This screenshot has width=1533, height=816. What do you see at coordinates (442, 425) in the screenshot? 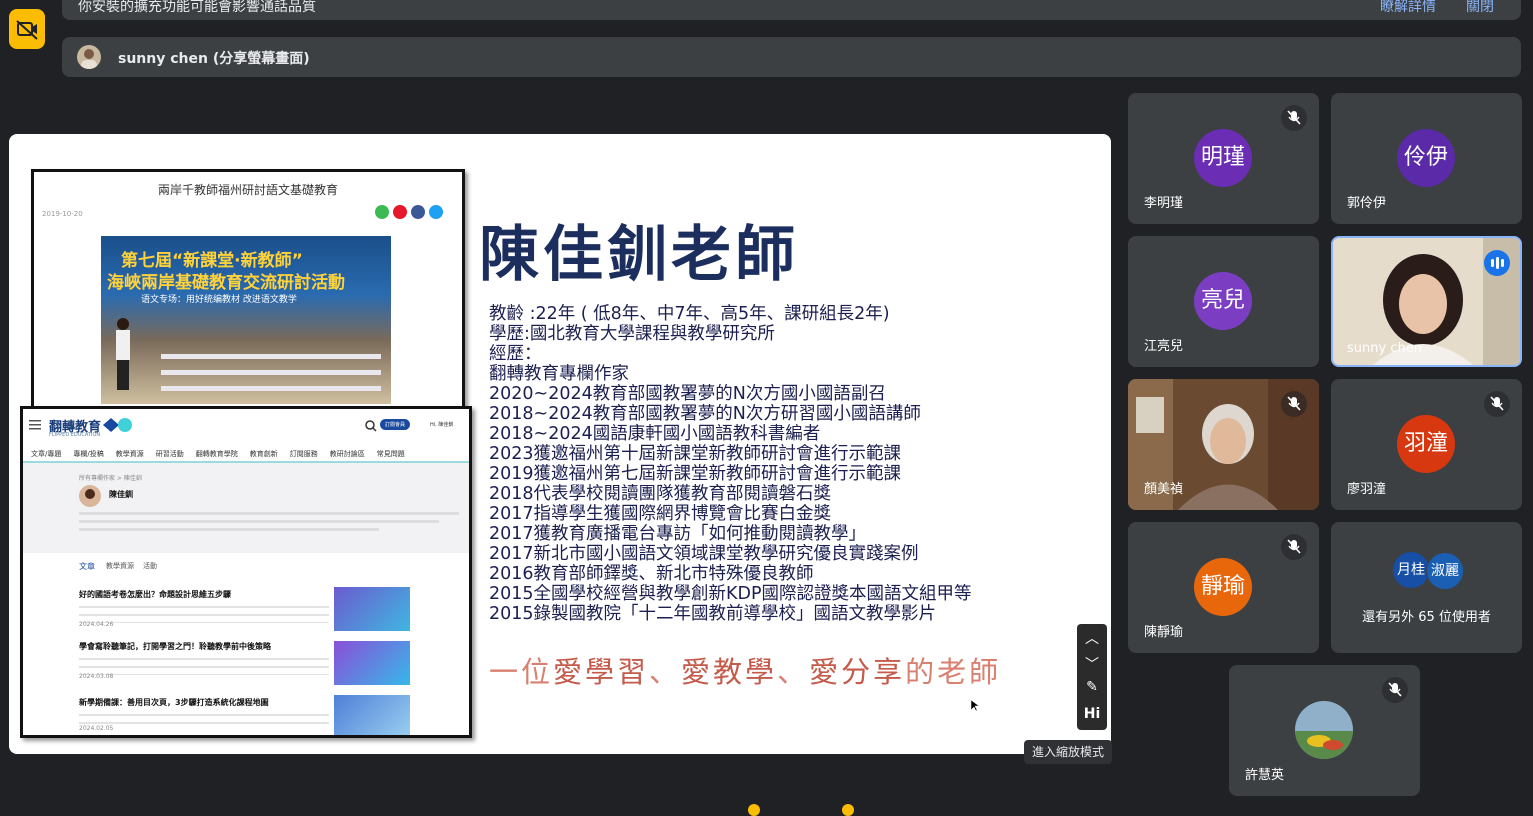
I see `user-greeting: Hi, 陳佳釧` at bounding box center [442, 425].